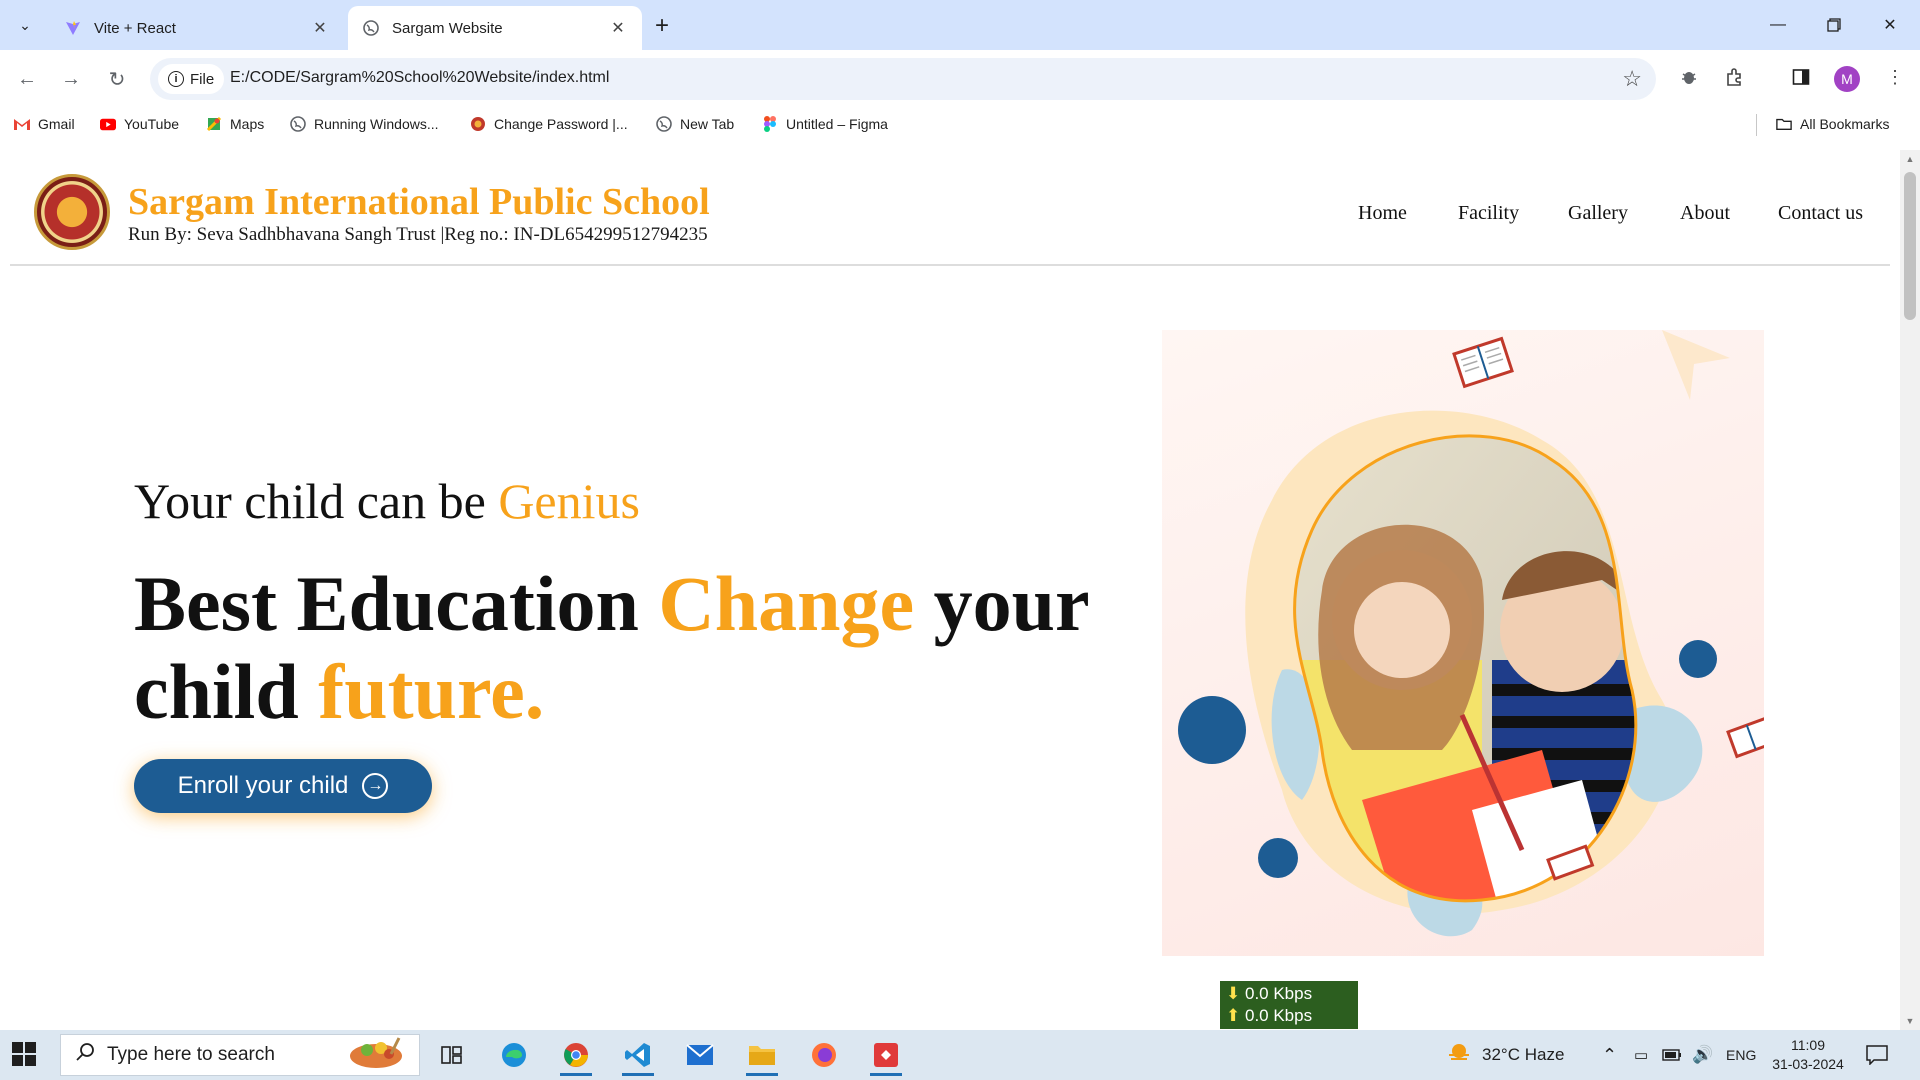  I want to click on bookmark-label: All Bookmarks, so click(1845, 124).